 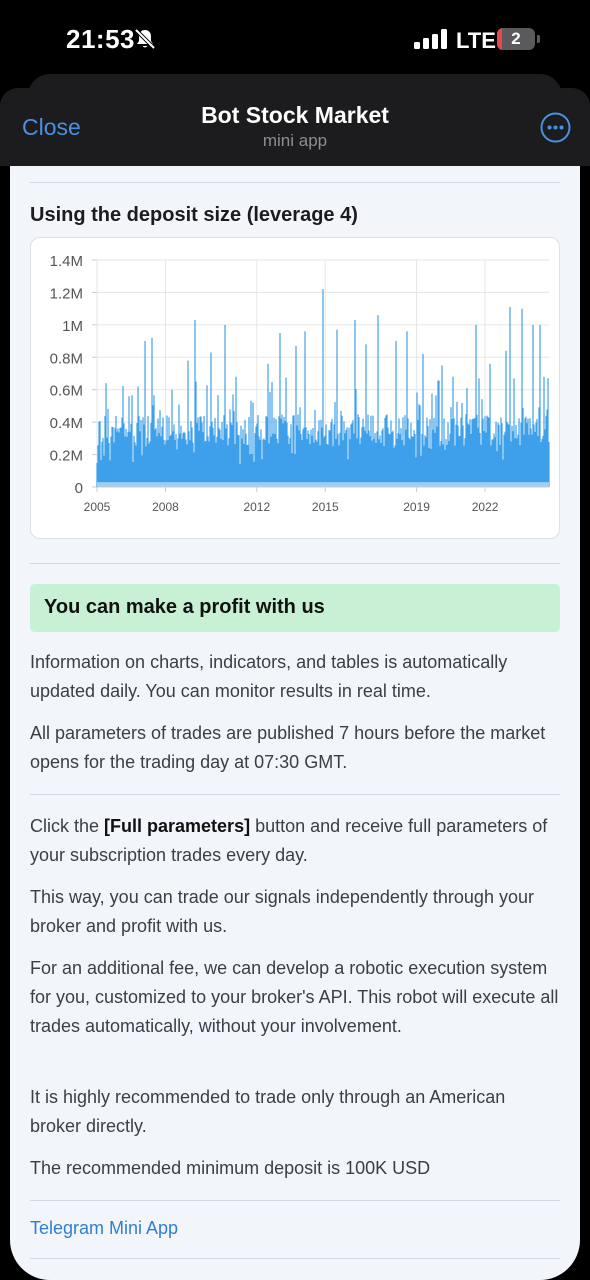 What do you see at coordinates (416, 507) in the screenshot?
I see `x-tick-label: 2019` at bounding box center [416, 507].